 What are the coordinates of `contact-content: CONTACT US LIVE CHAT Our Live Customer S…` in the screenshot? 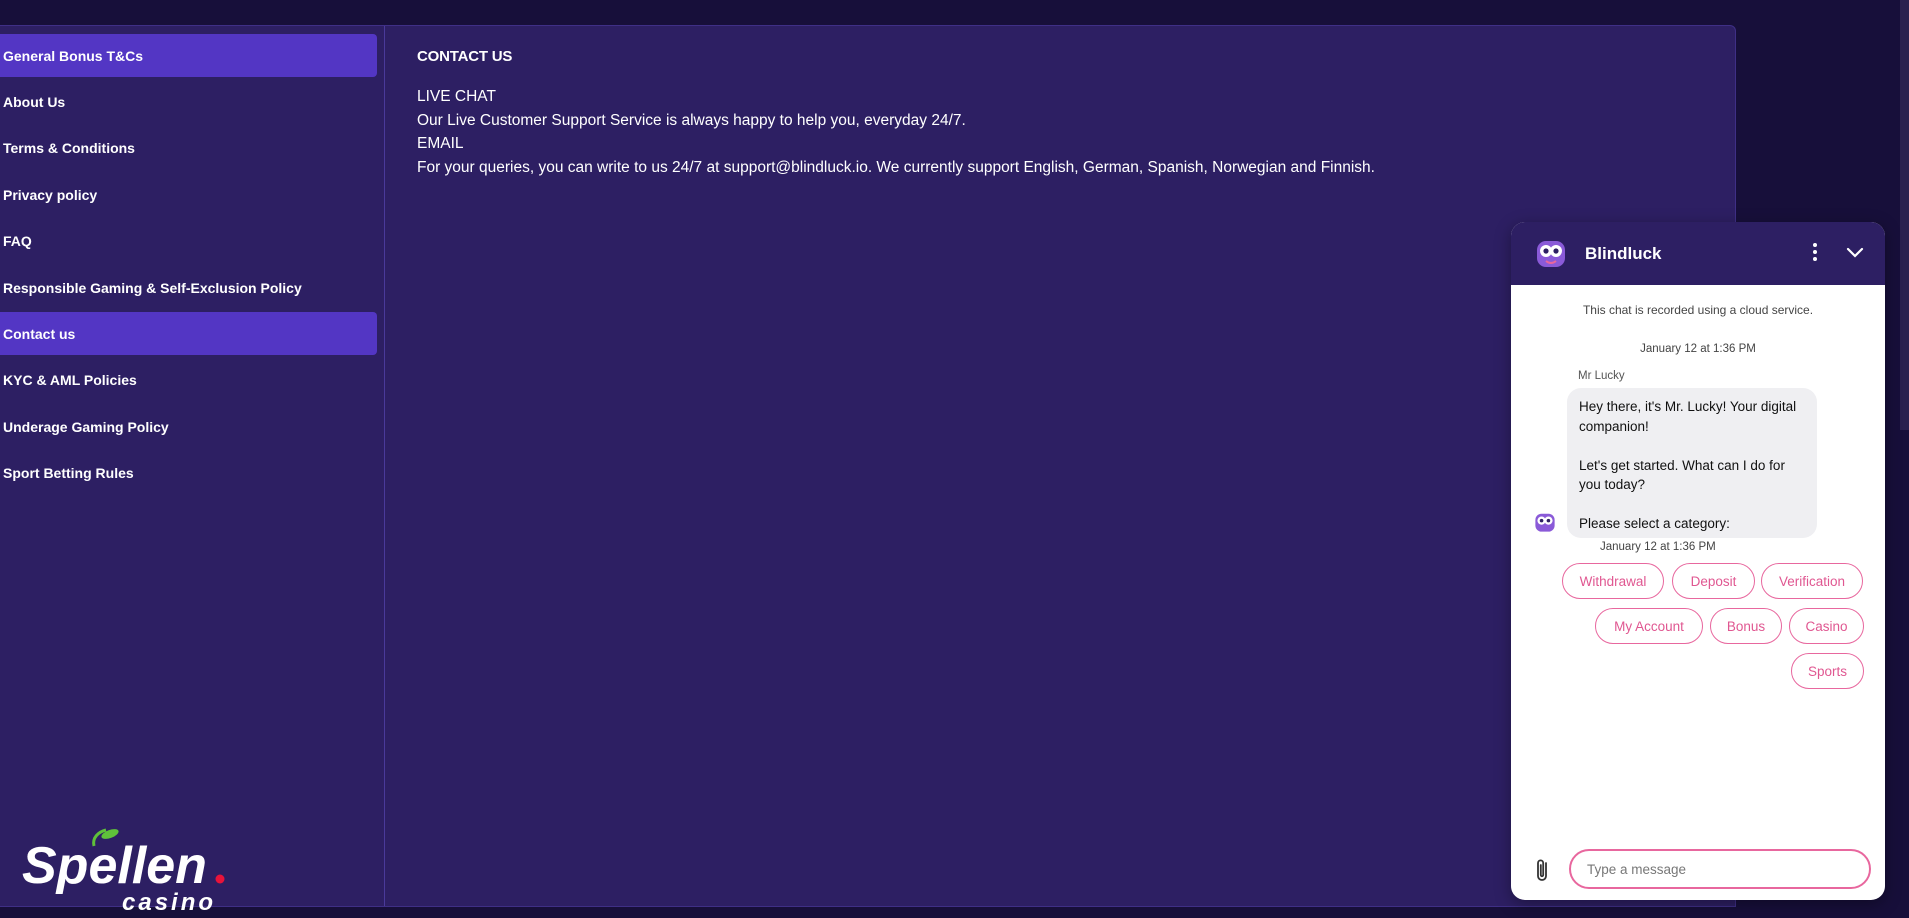 It's located at (1067, 113).